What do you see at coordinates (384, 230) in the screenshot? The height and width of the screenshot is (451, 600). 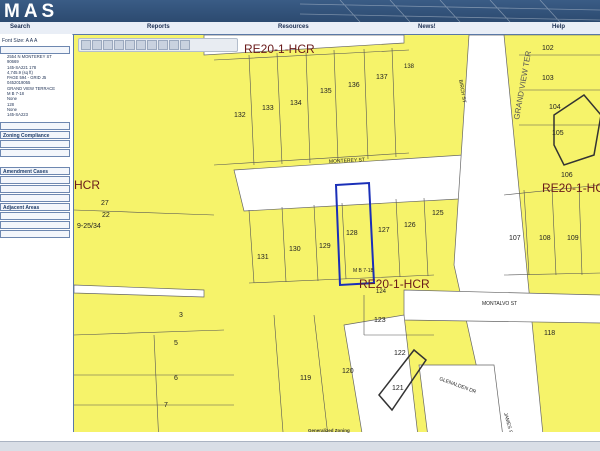 I see `lot-number: 127` at bounding box center [384, 230].